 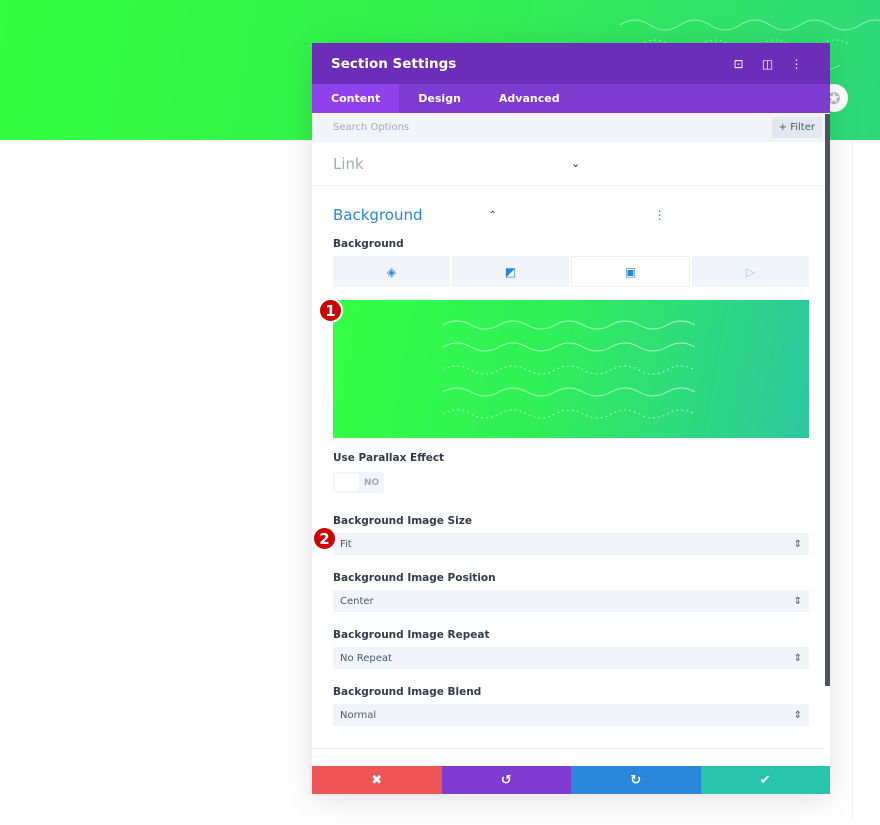 I want to click on link-section-toggle: Link ⌄, so click(x=571, y=164).